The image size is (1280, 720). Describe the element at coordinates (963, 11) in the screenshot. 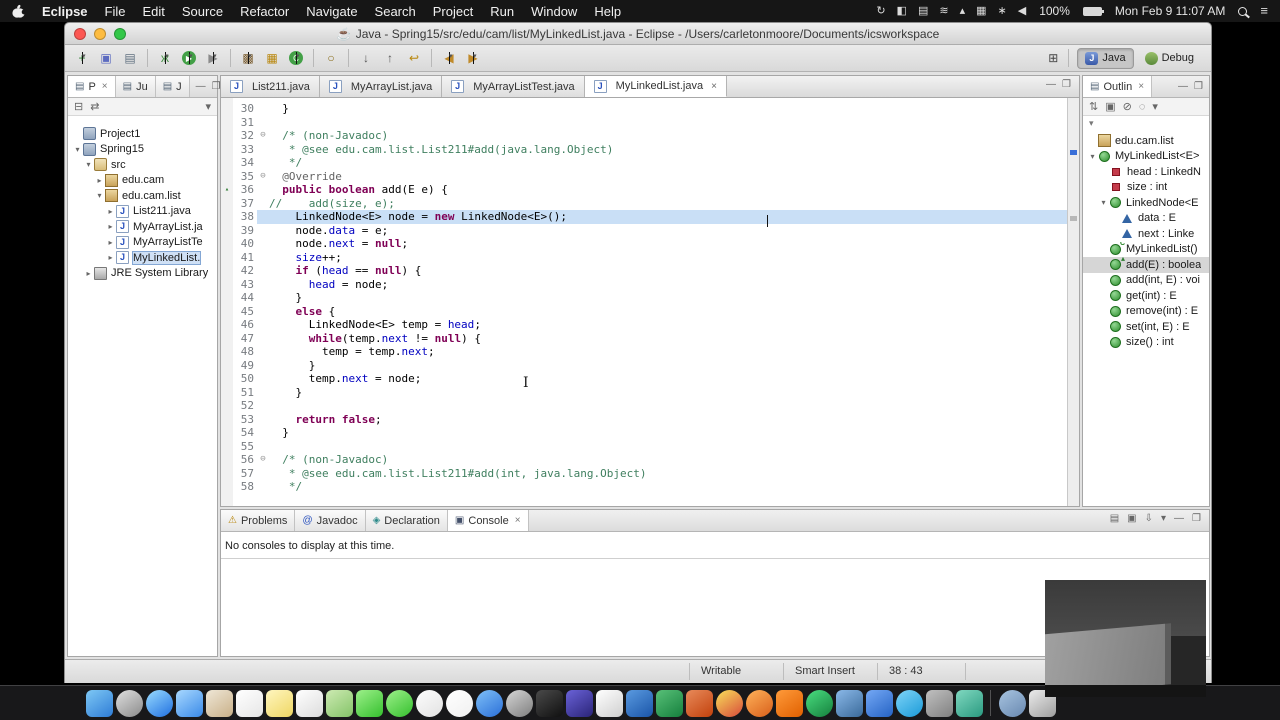

I see `eject-icon: ▴` at that location.